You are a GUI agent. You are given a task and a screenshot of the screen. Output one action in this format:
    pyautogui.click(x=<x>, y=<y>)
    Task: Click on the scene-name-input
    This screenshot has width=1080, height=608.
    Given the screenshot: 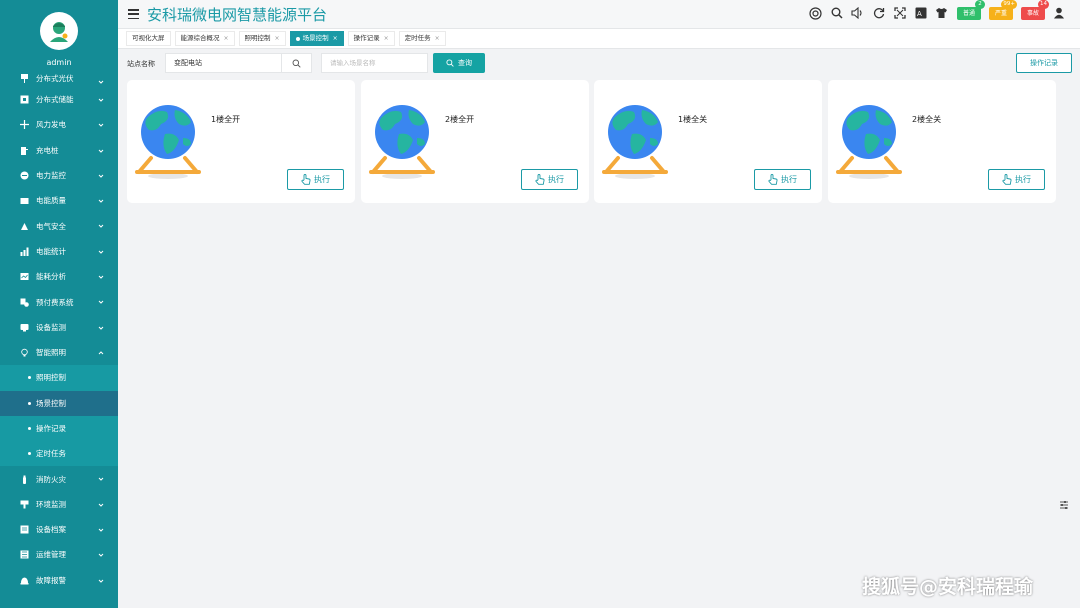 What is the action you would take?
    pyautogui.click(x=374, y=63)
    